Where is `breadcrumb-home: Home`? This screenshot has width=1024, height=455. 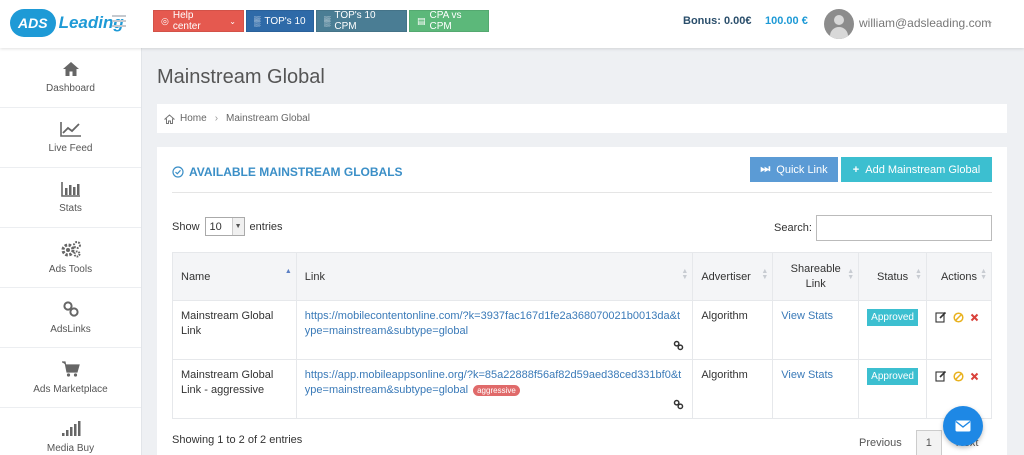
breadcrumb-home: Home is located at coordinates (193, 118).